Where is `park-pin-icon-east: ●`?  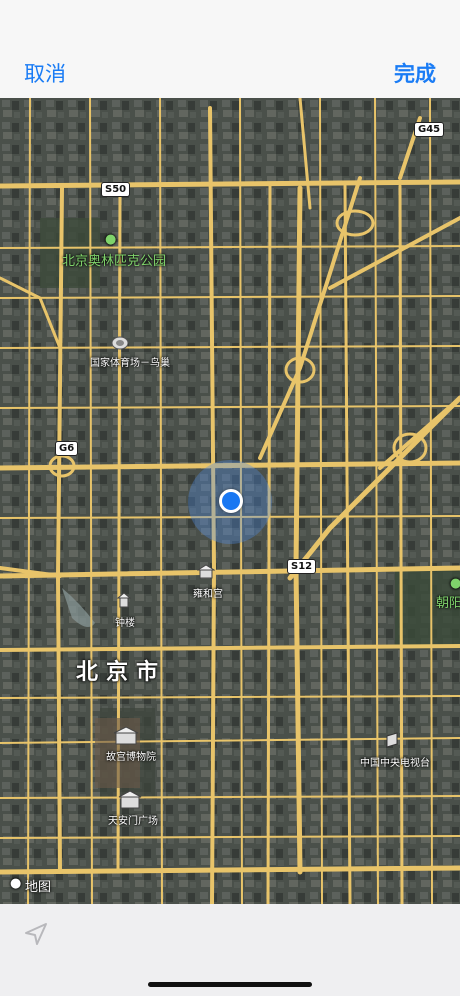
park-pin-icon-east: ● is located at coordinates (455, 583).